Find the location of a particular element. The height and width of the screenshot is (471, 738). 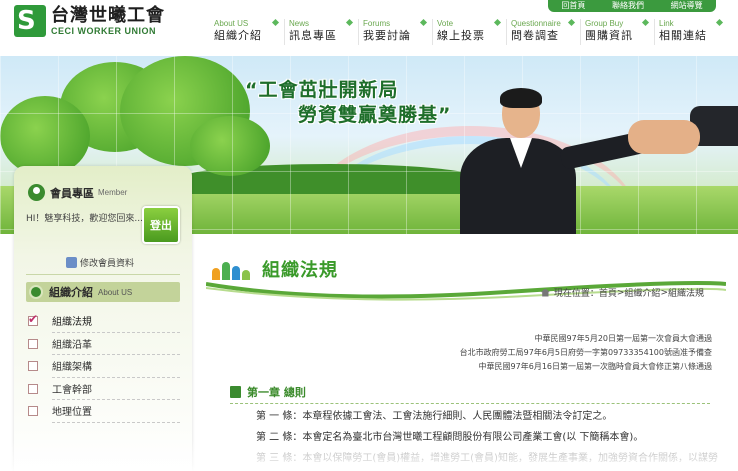

nav-news: News 訊息專區 is located at coordinates (321, 31).